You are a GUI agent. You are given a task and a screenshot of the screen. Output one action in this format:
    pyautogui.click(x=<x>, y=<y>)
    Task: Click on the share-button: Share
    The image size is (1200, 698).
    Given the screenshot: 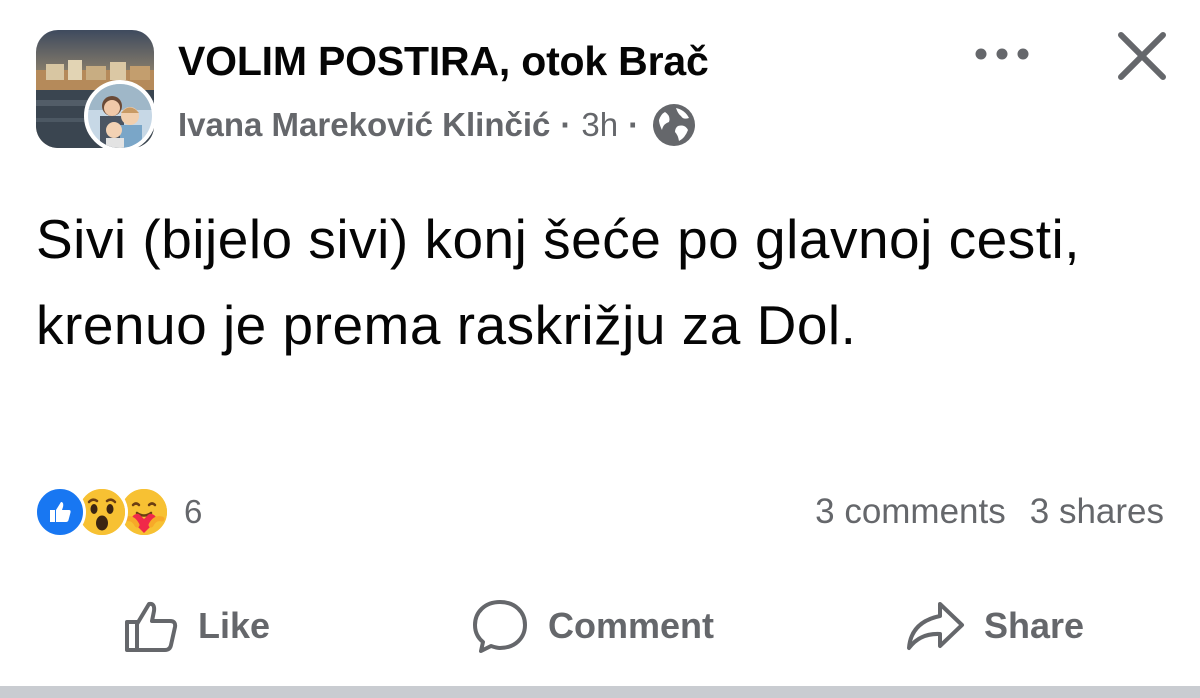 What is the action you would take?
    pyautogui.click(x=994, y=626)
    